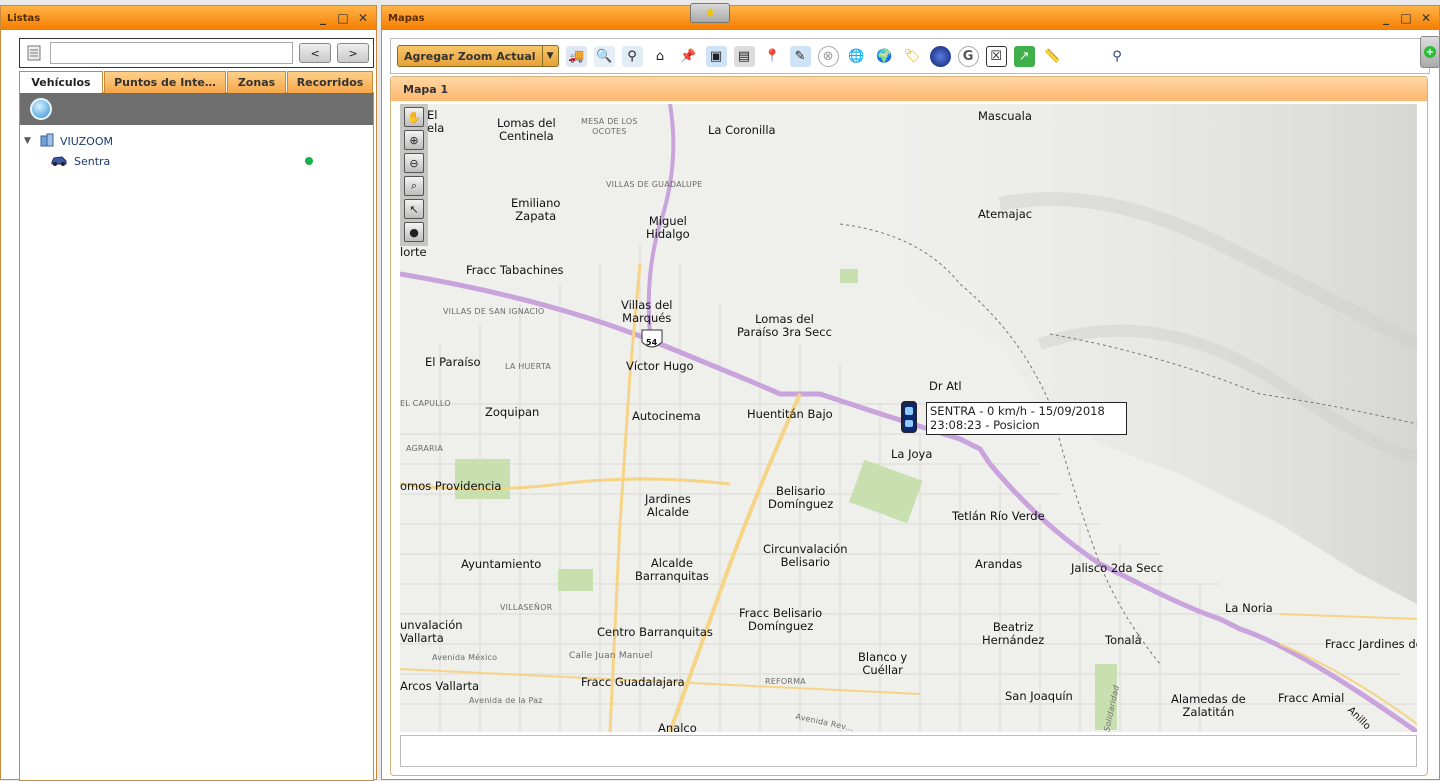 This screenshot has height=781, width=1440. Describe the element at coordinates (660, 56) in the screenshot. I see `home-icon: ⌂` at that location.